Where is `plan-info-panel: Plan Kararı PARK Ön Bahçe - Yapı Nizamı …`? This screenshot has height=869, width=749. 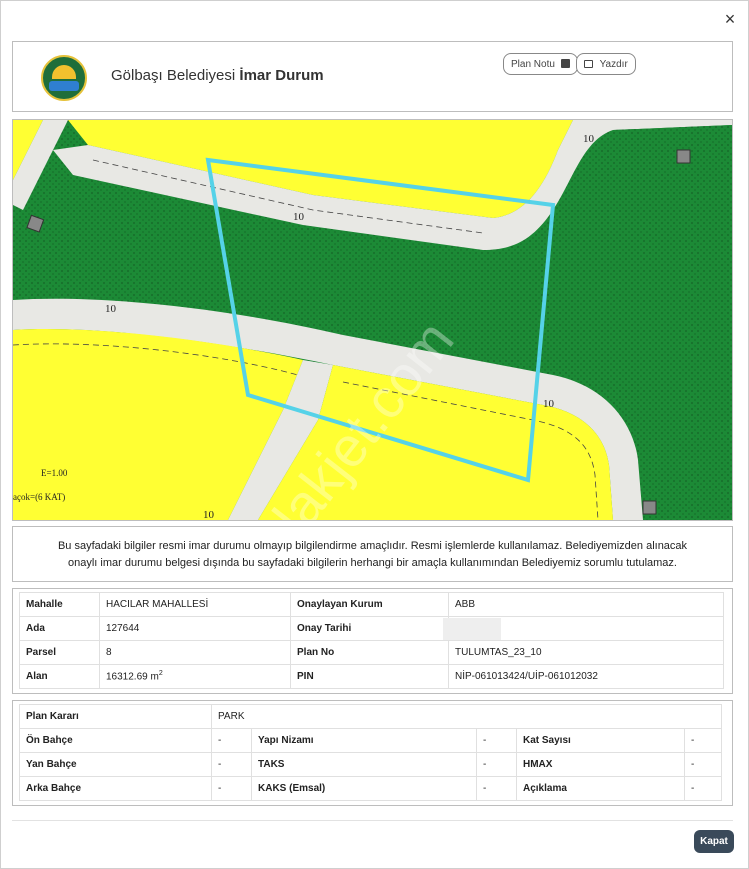
plan-info-panel: Plan Kararı PARK Ön Bahçe - Yapı Nizamı … is located at coordinates (372, 753).